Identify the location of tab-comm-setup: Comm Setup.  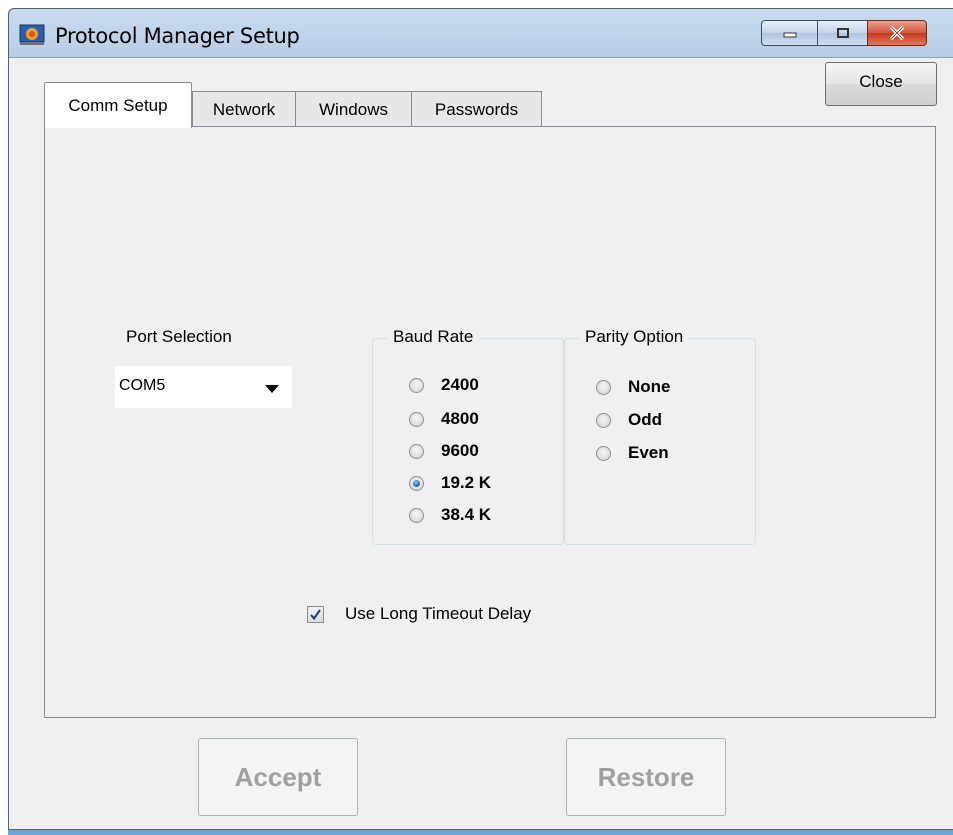
(118, 105).